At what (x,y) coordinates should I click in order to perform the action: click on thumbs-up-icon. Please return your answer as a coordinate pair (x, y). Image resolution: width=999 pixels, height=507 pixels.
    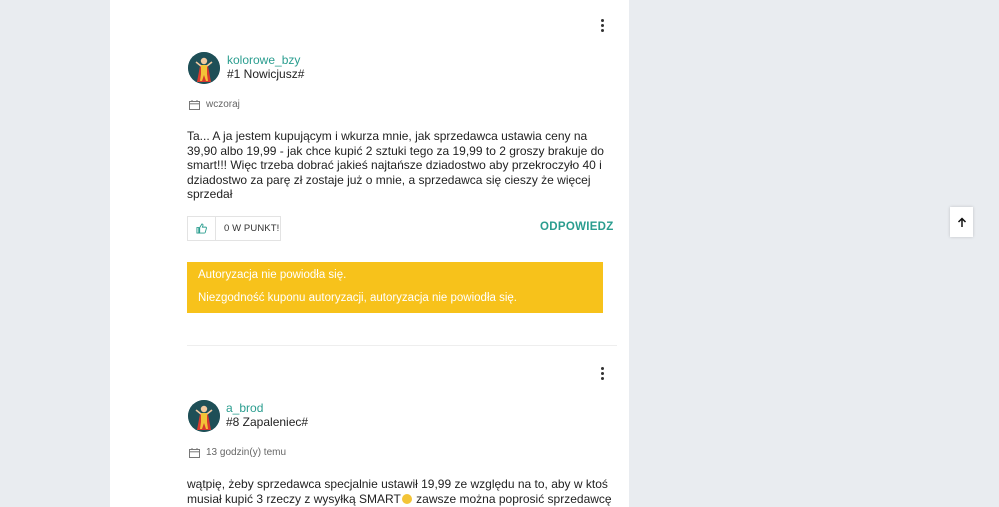
    Looking at the image, I should click on (201, 228).